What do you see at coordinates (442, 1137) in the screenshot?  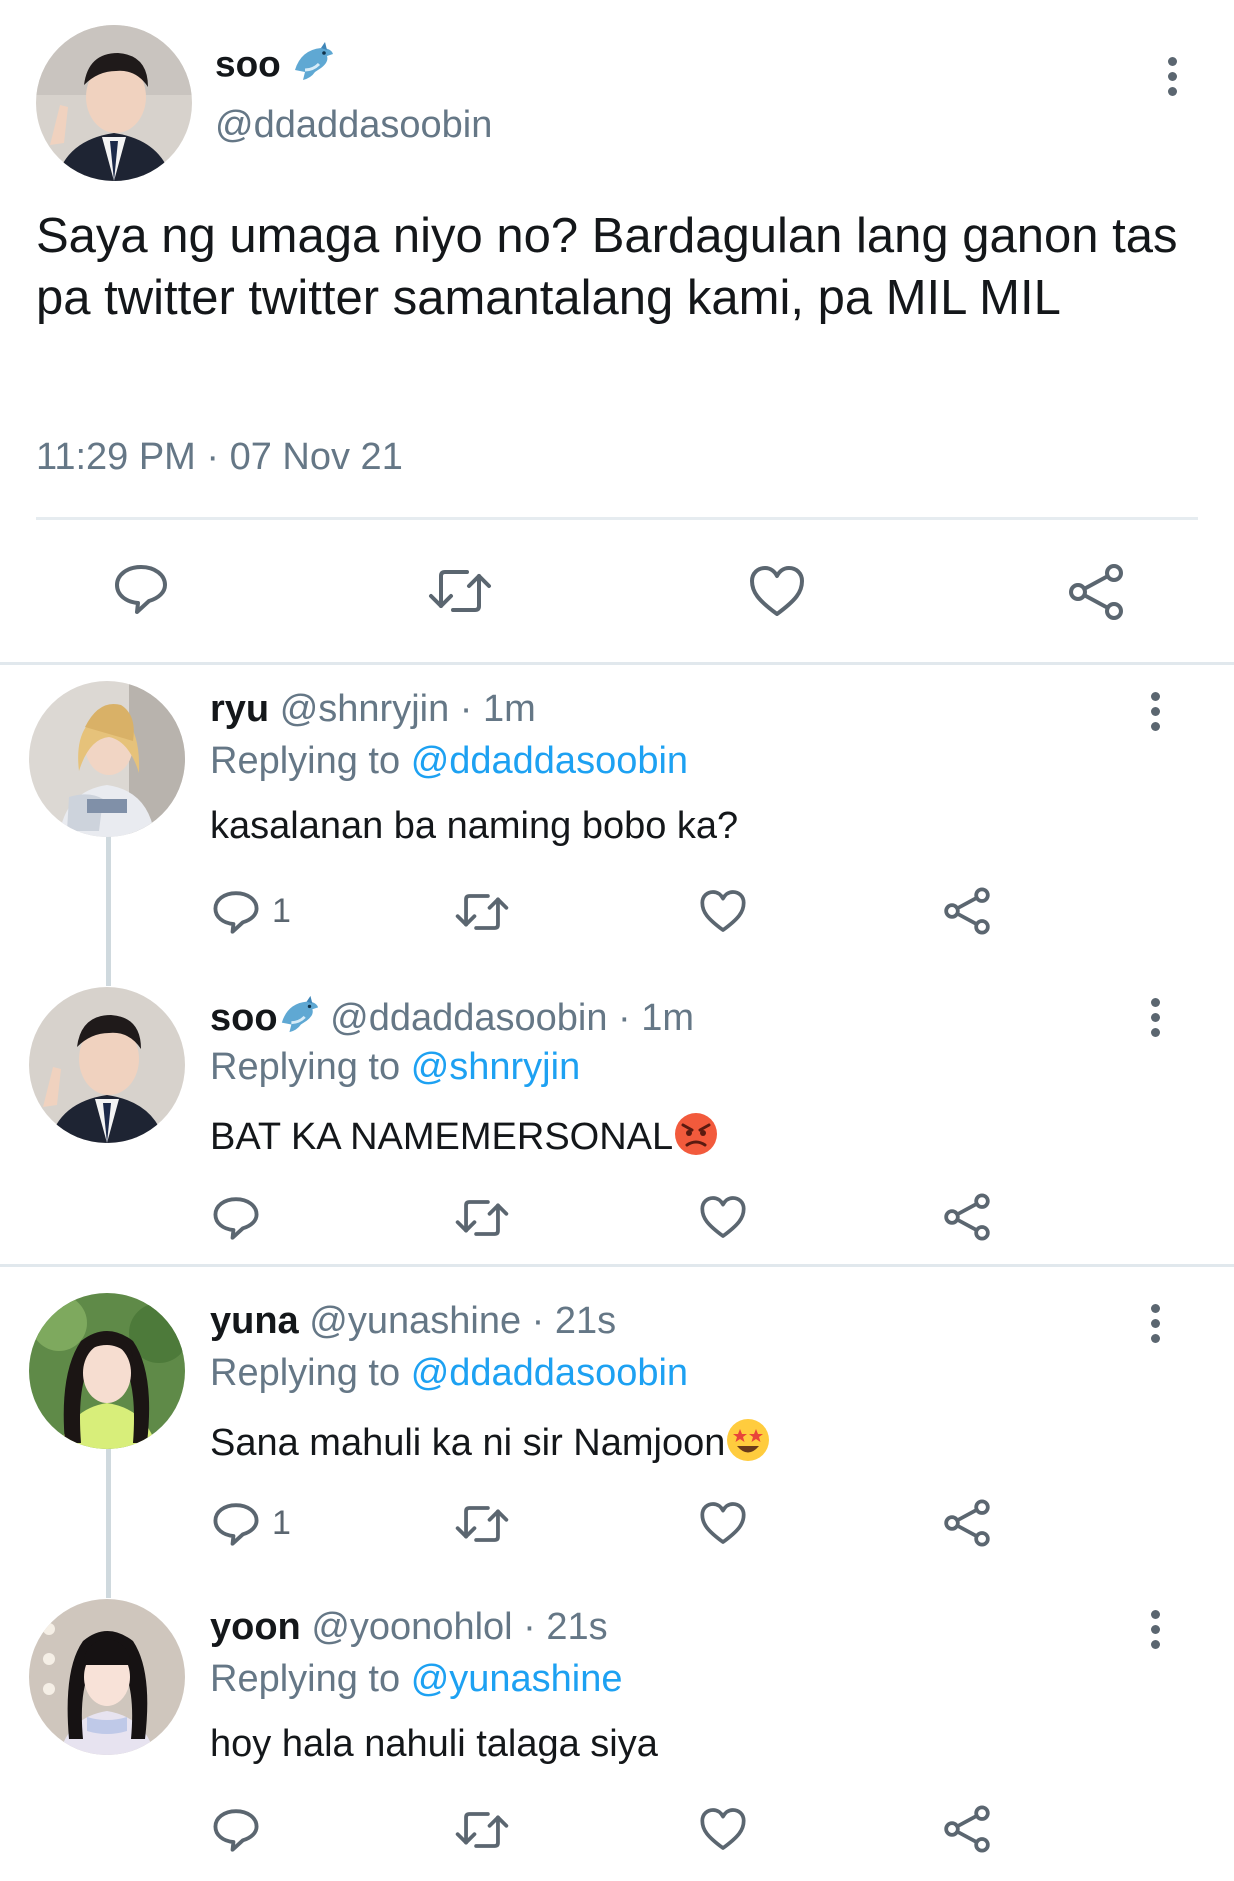 I see `reply-text: BAT KA NAMEMERSONAL` at bounding box center [442, 1137].